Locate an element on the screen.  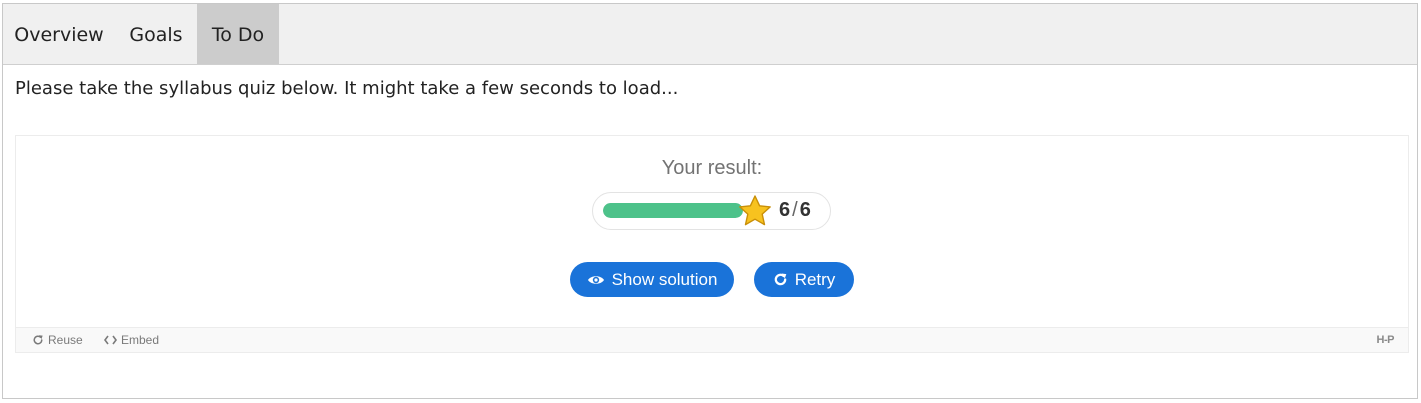
reuse-link: Reuse is located at coordinates (57, 340).